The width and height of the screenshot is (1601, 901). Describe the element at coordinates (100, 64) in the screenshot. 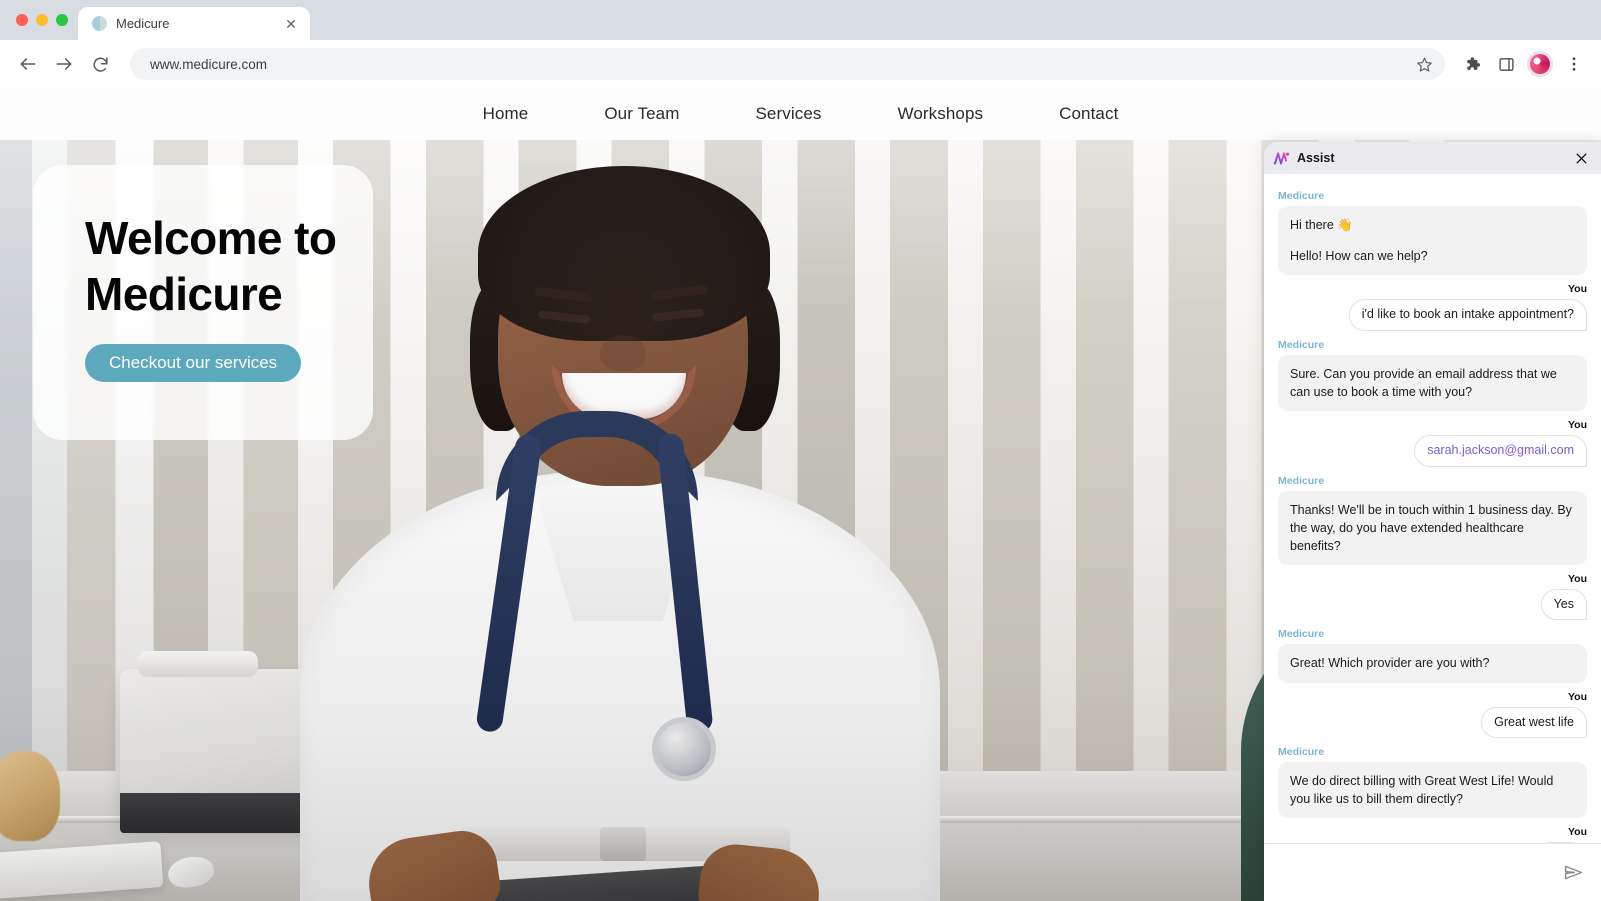

I see `reload-icon` at that location.